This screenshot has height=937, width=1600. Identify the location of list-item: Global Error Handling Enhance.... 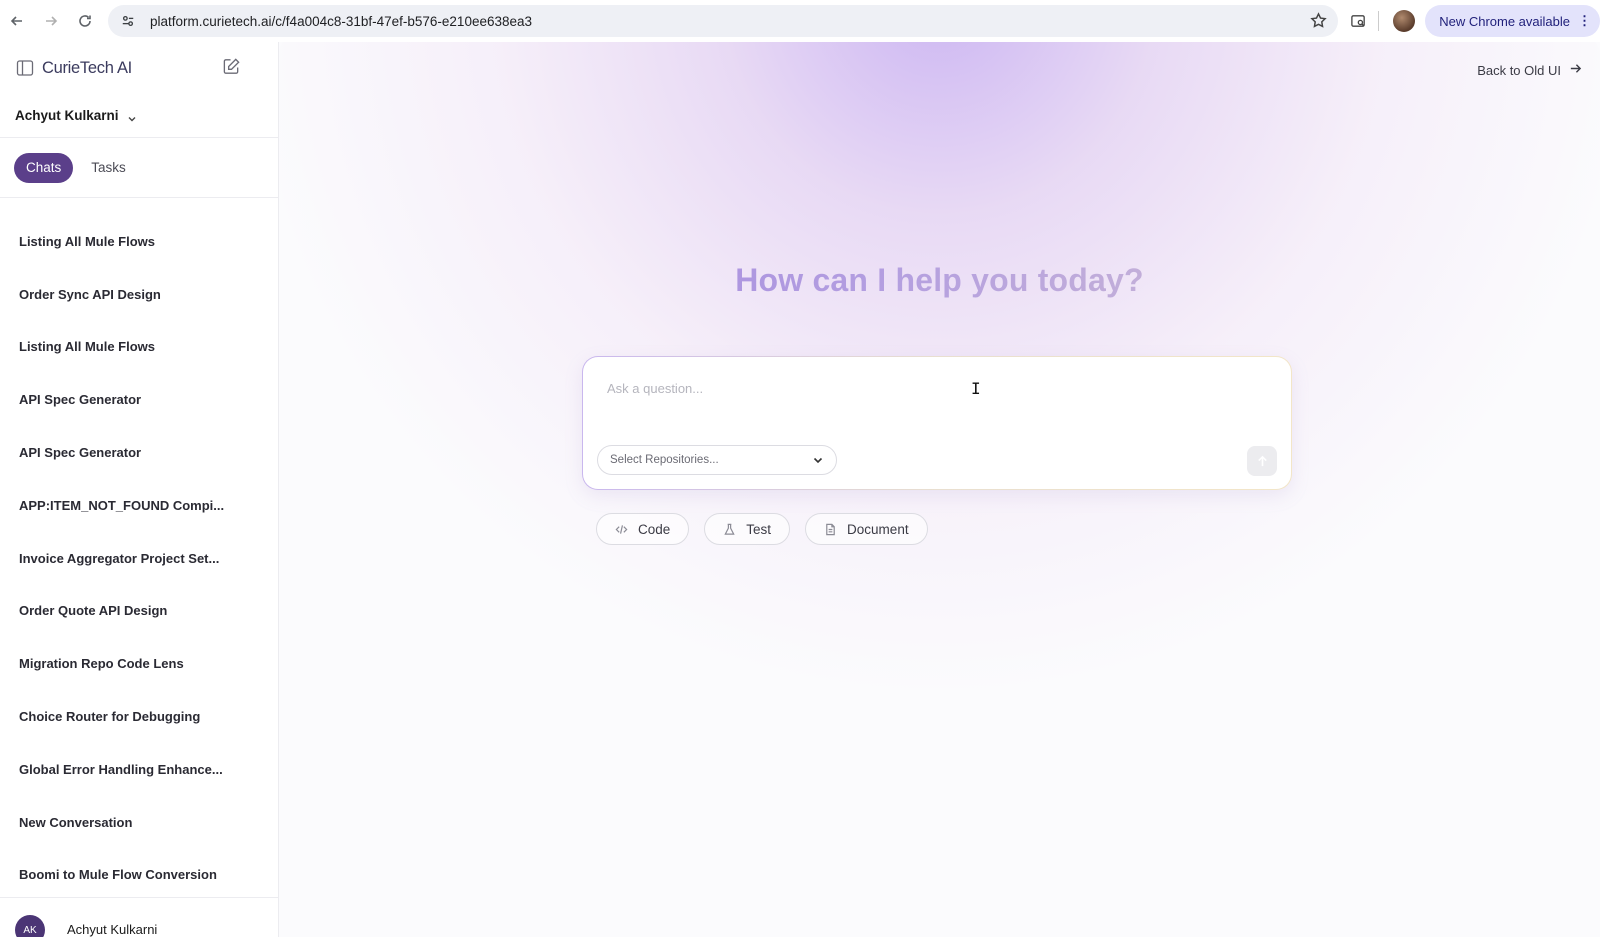
(115, 769).